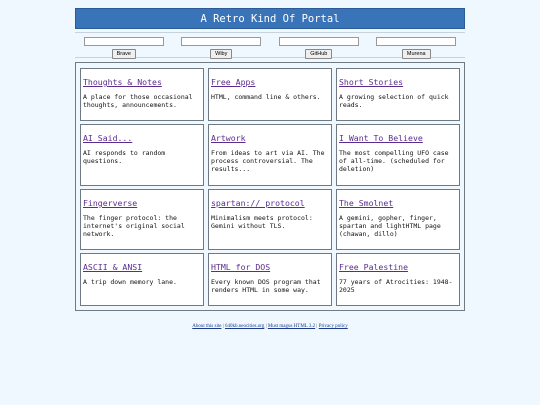 This screenshot has height=405, width=540. I want to click on search-murena: Murena, so click(416, 46).